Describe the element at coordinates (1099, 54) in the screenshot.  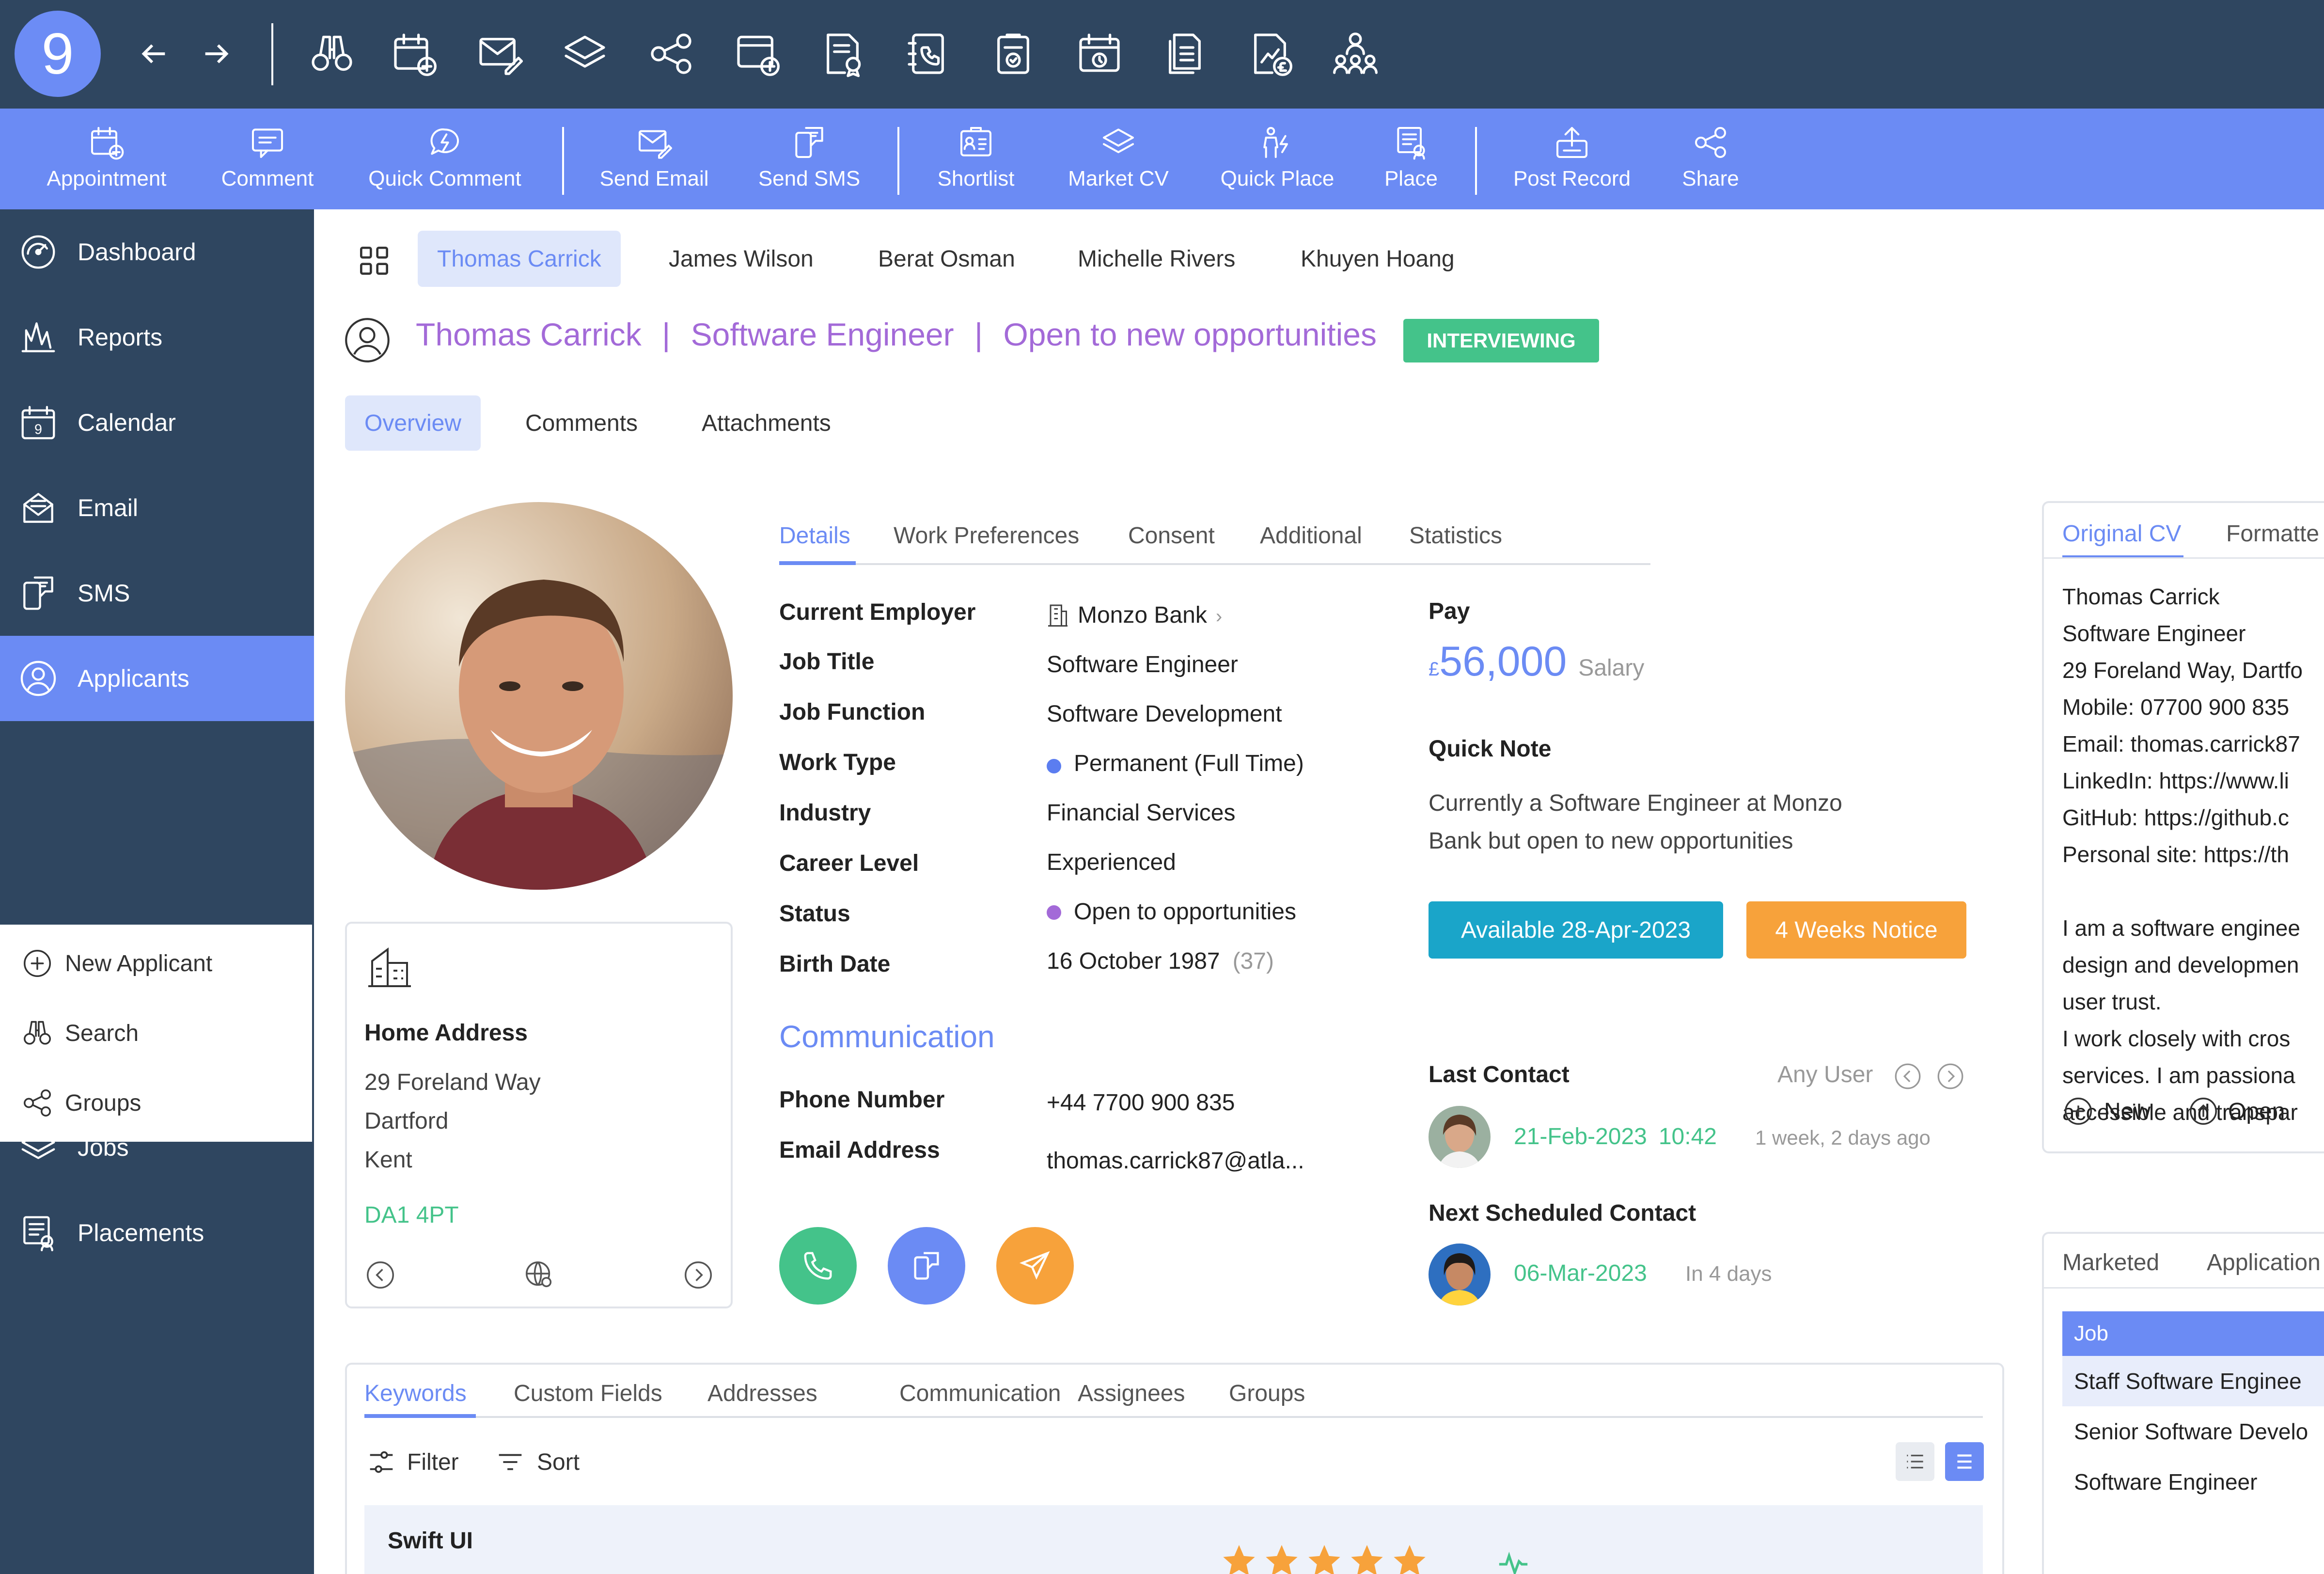
I see `calendar-clock-icon` at that location.